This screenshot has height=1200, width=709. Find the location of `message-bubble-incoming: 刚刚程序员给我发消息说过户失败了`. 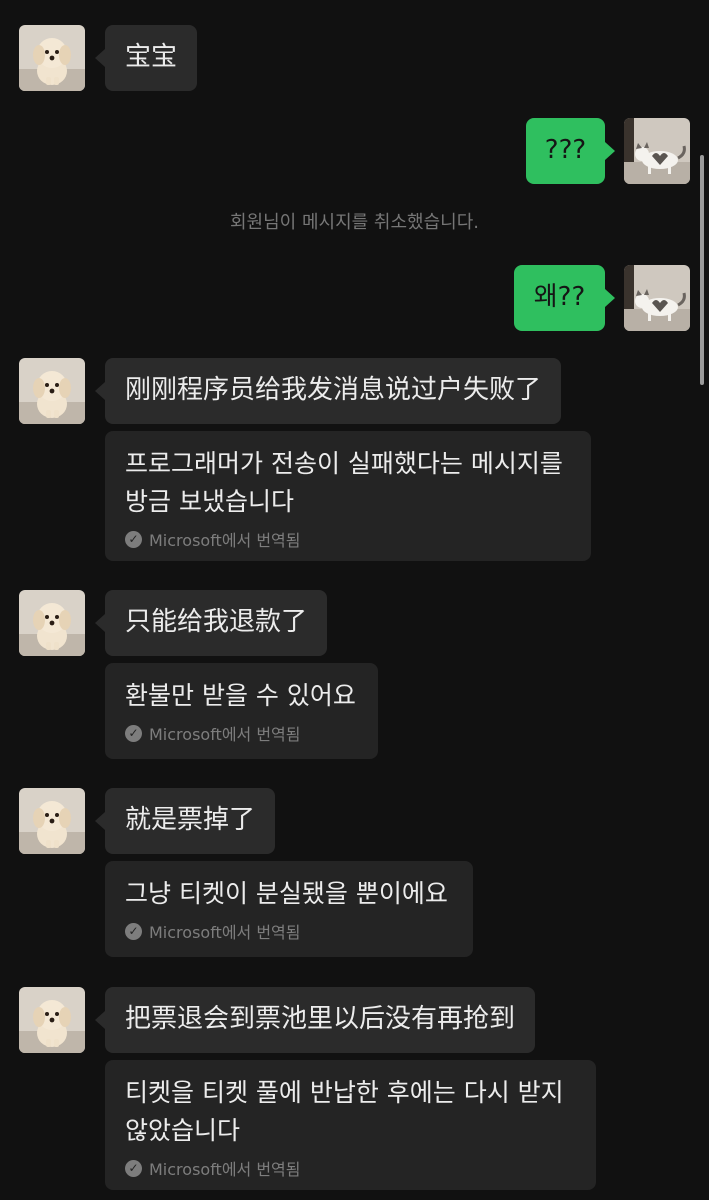

message-bubble-incoming: 刚刚程序员给我发消息说过户失败了 is located at coordinates (328, 391).